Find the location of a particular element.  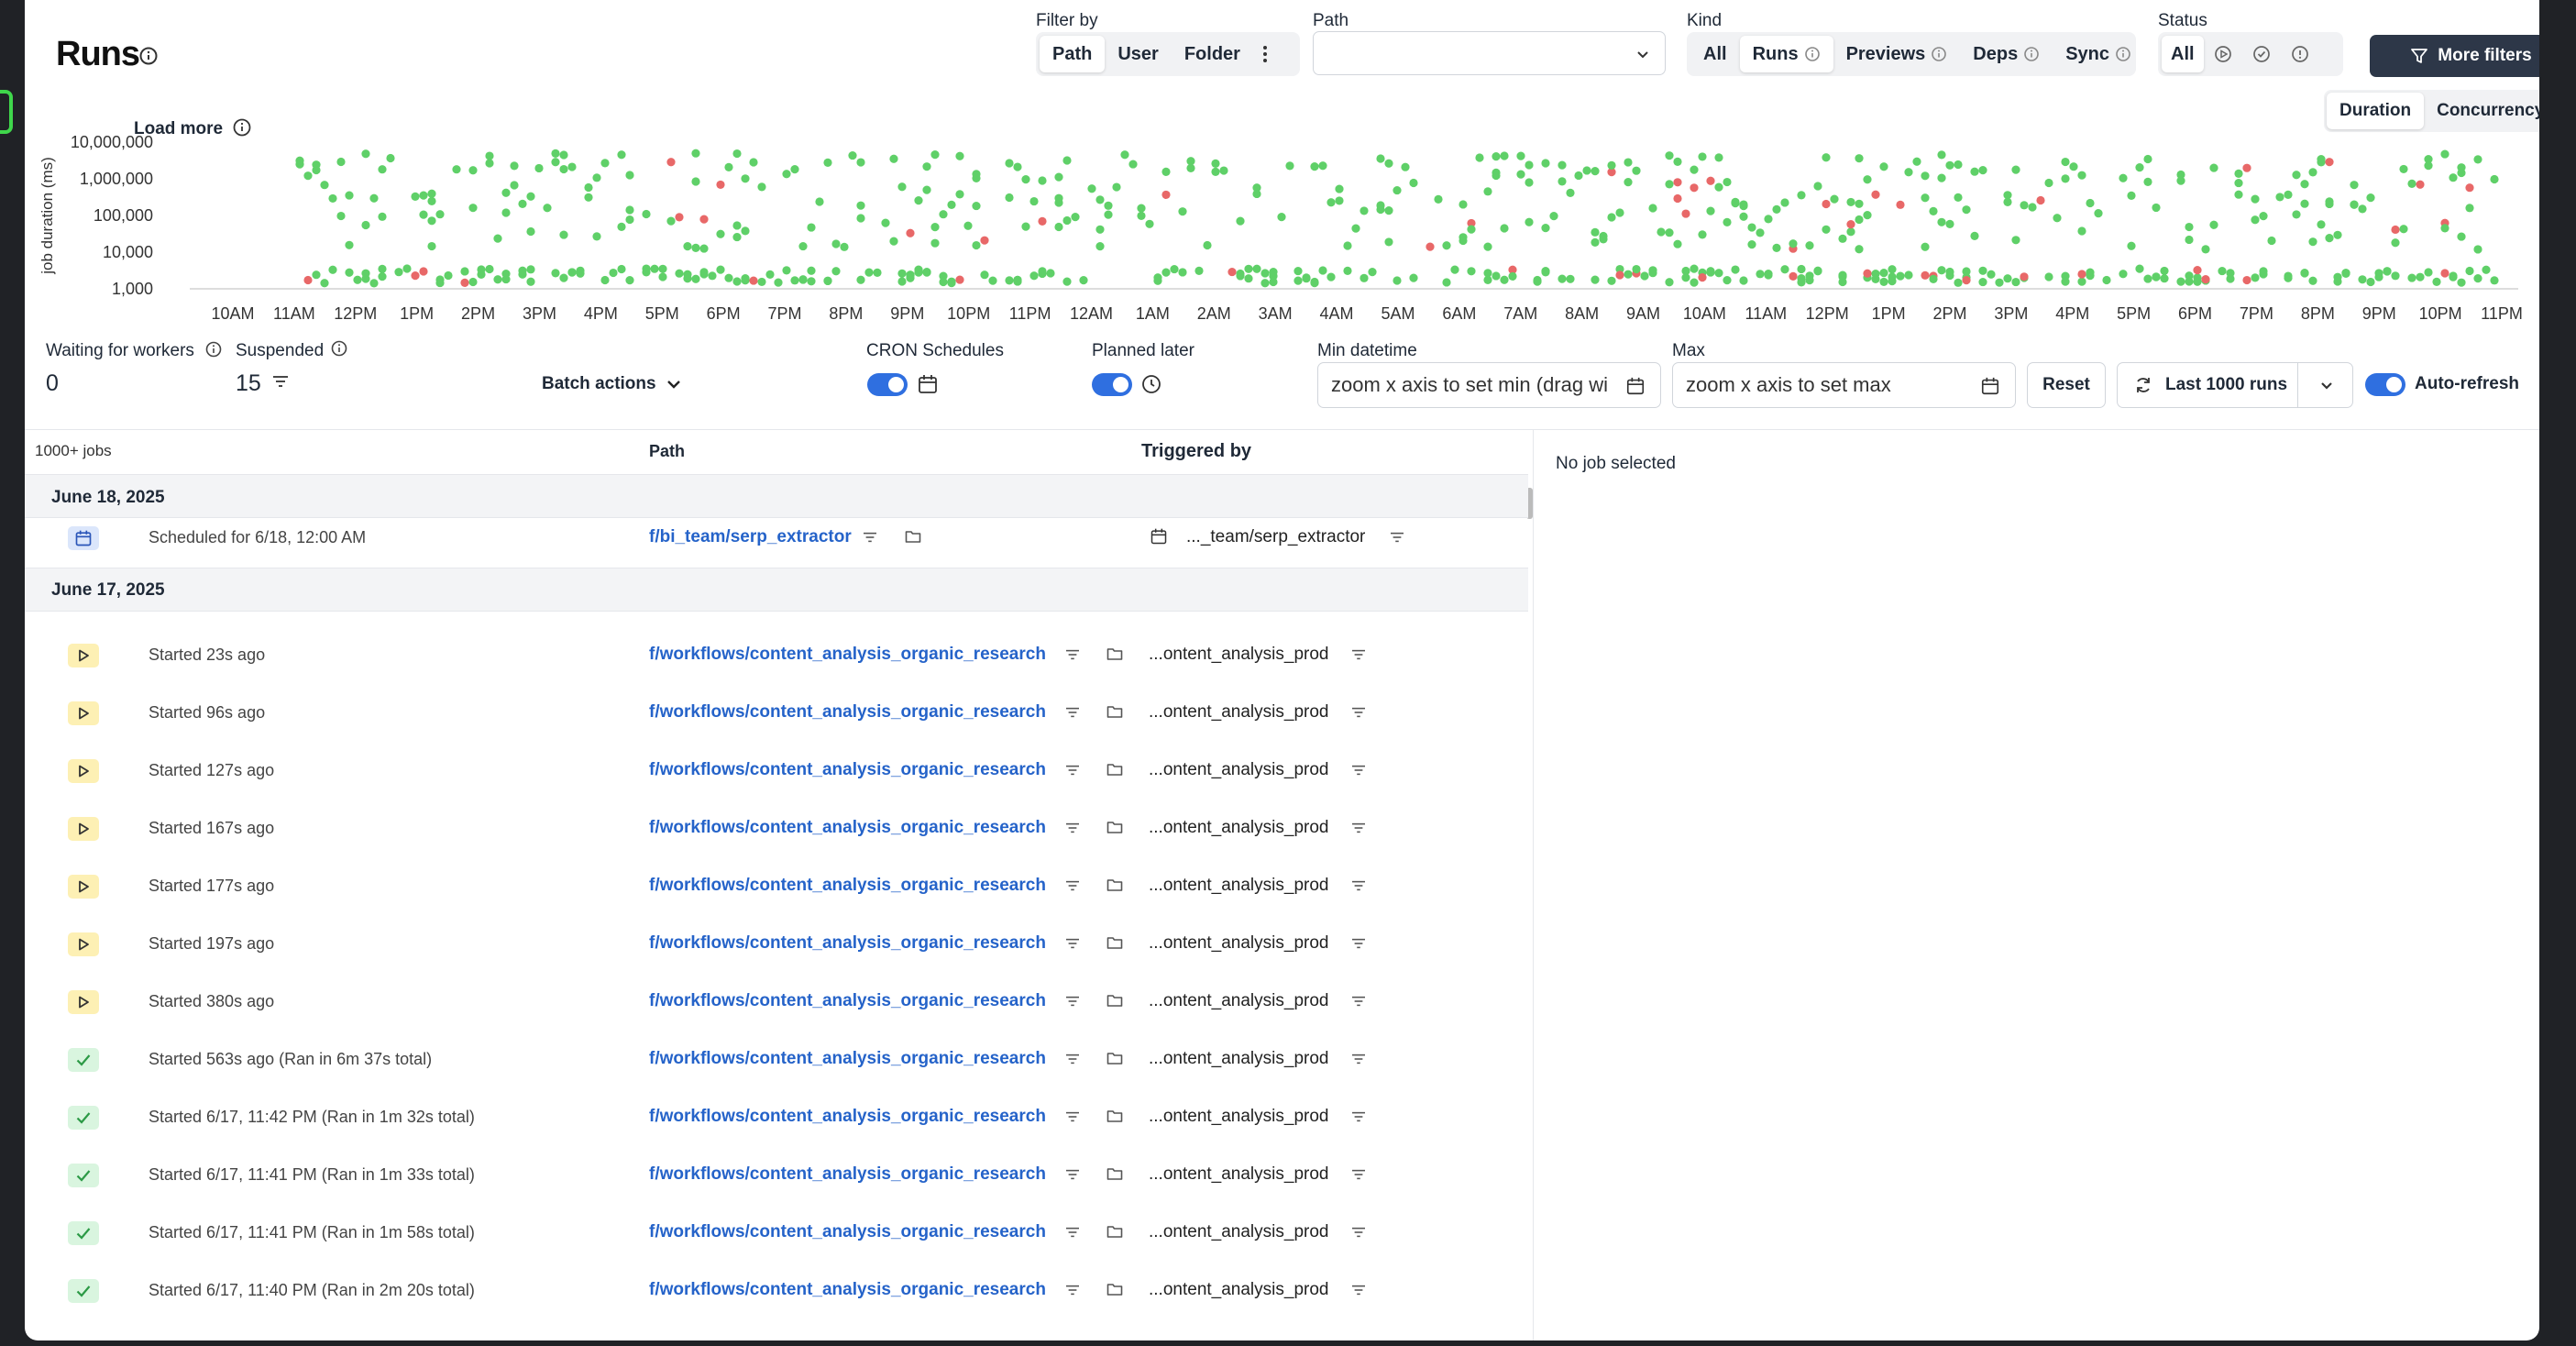

check-circle-icon is located at coordinates (2261, 54).